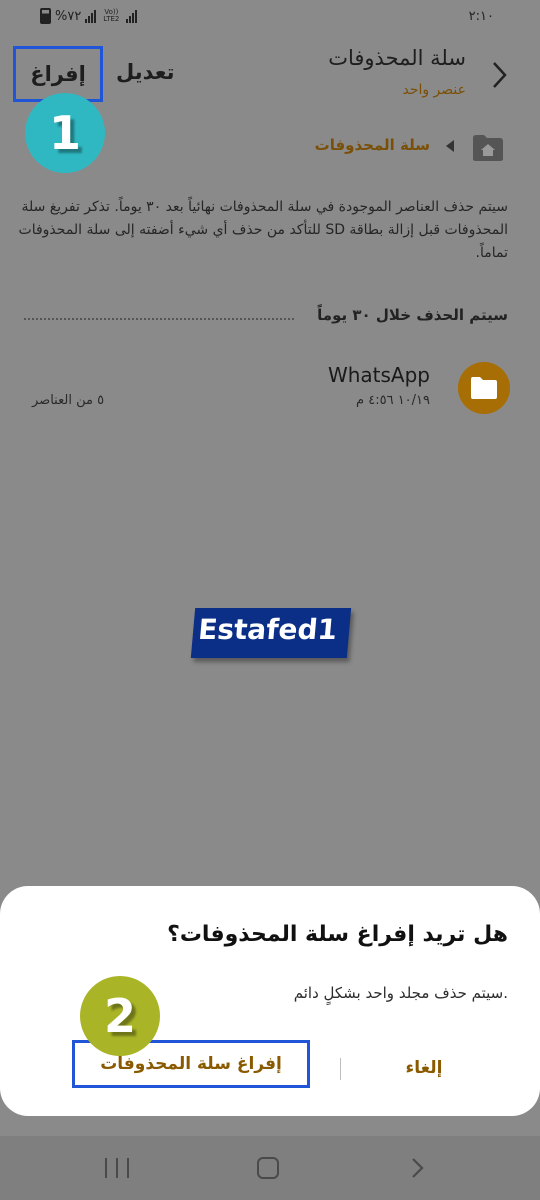  I want to click on network-label: Vo)) LTE2, so click(111, 15).